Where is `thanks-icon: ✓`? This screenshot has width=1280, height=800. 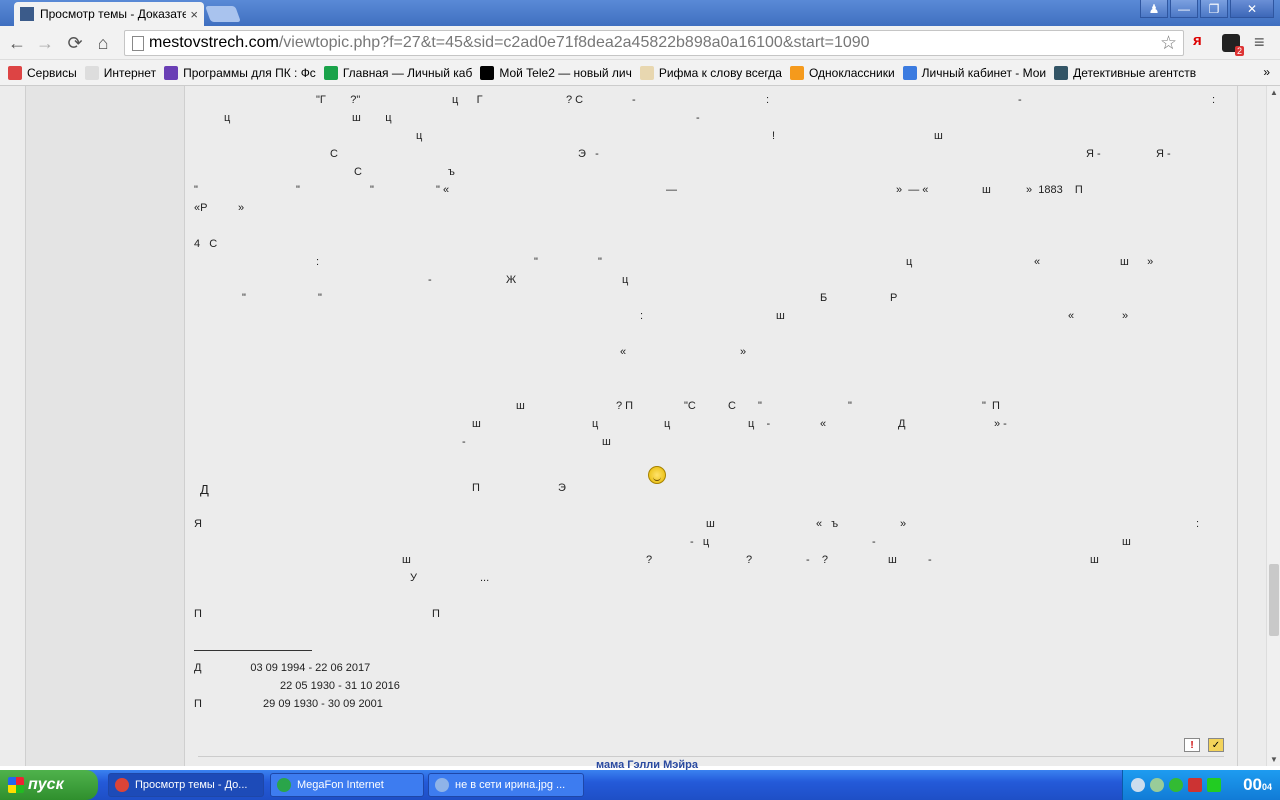 thanks-icon: ✓ is located at coordinates (1216, 745).